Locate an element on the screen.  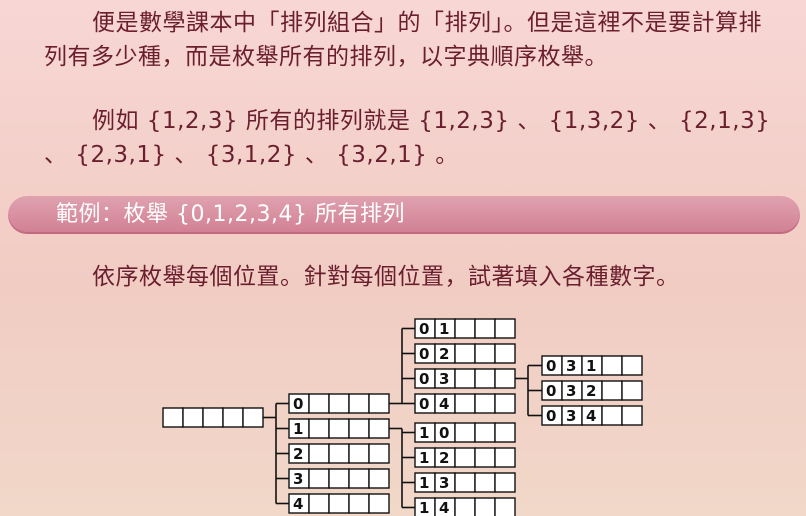
level3-strip: 032 is located at coordinates (592, 390).